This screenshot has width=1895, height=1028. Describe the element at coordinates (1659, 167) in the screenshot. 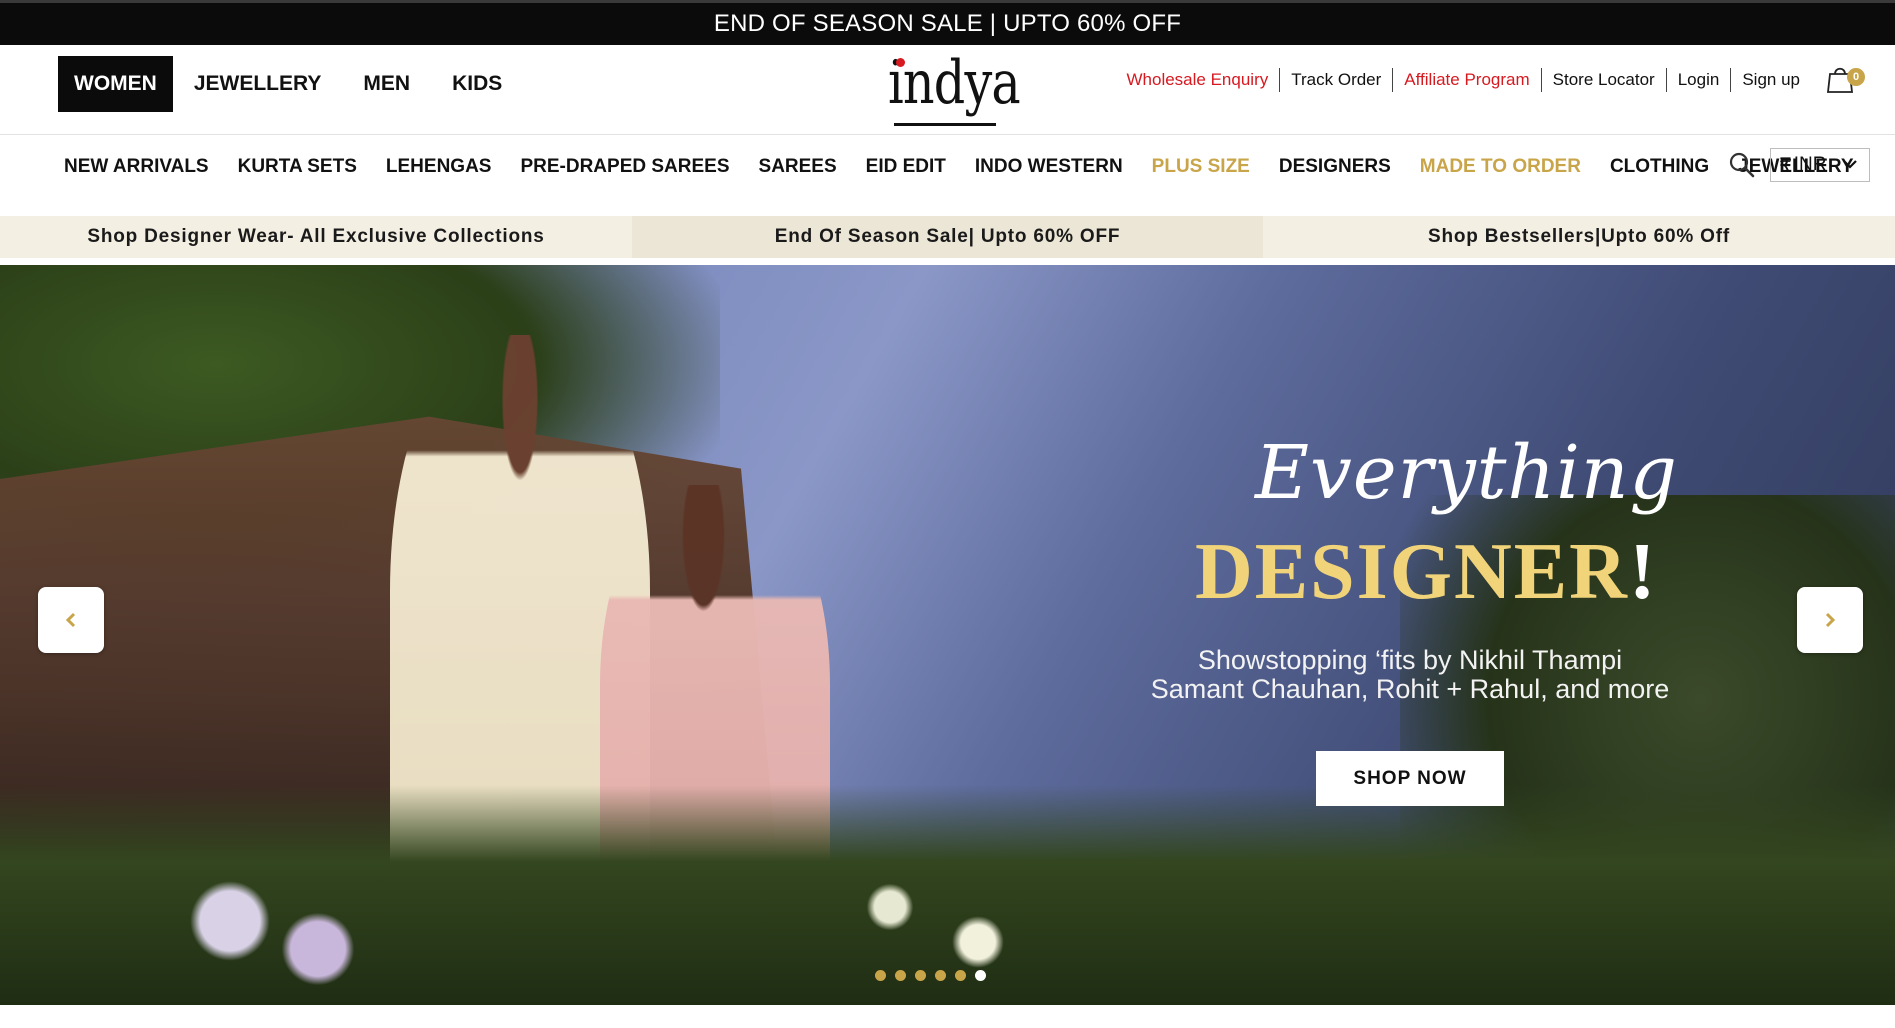

I see `category-clothing: CLOTHING` at that location.